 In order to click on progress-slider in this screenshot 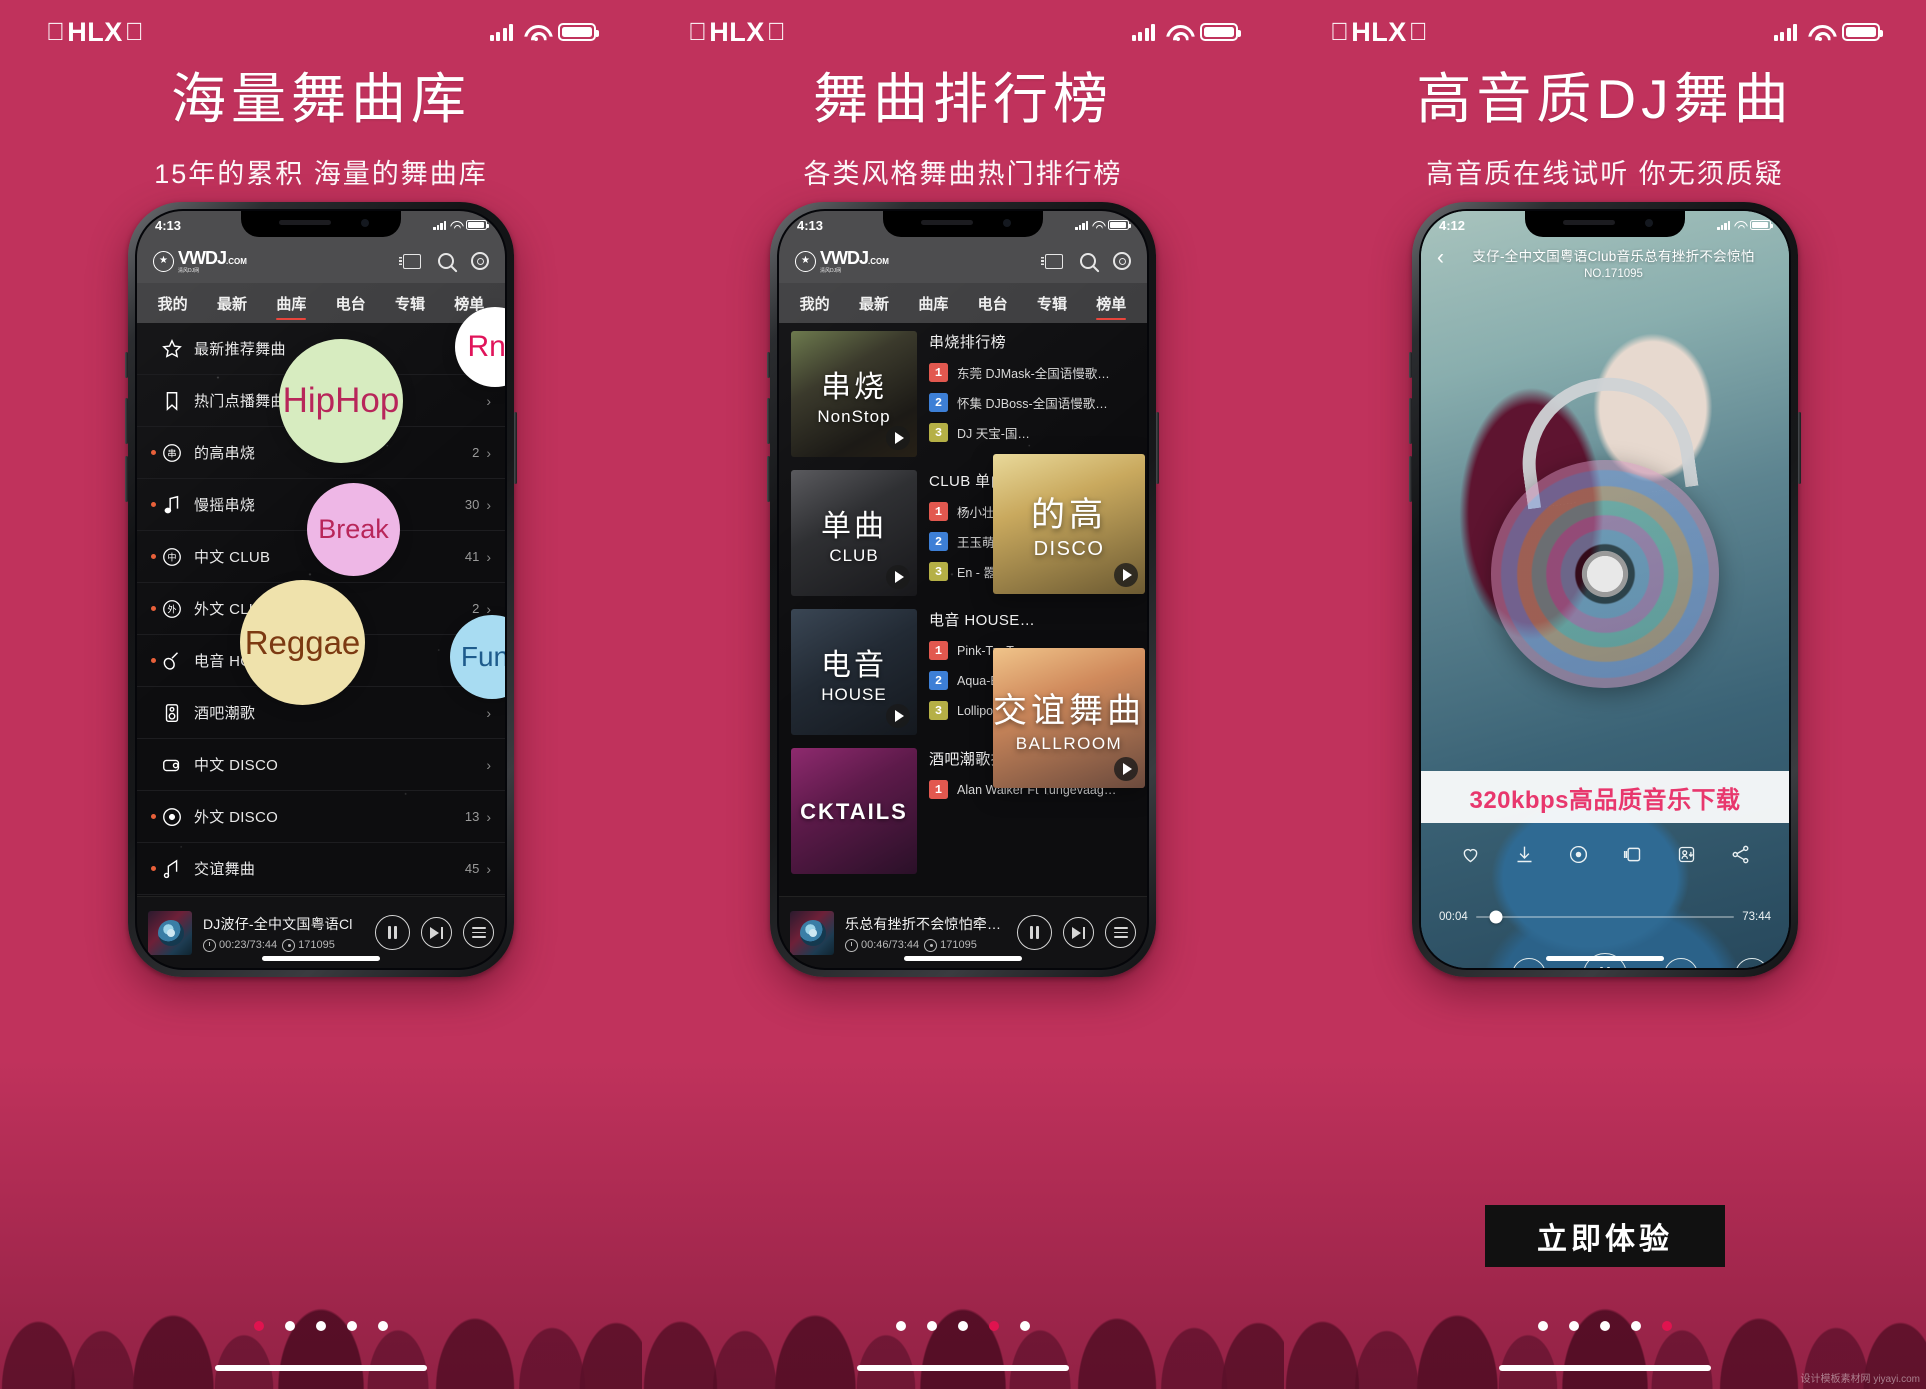, I will do `click(1605, 917)`.